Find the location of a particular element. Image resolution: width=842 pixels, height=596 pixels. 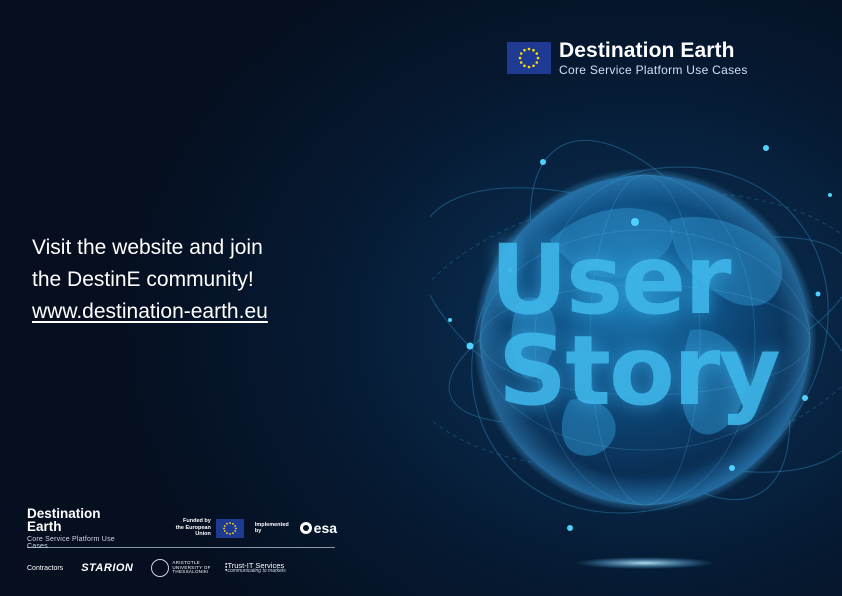

eu-flag-small-icon is located at coordinates (229, 528).